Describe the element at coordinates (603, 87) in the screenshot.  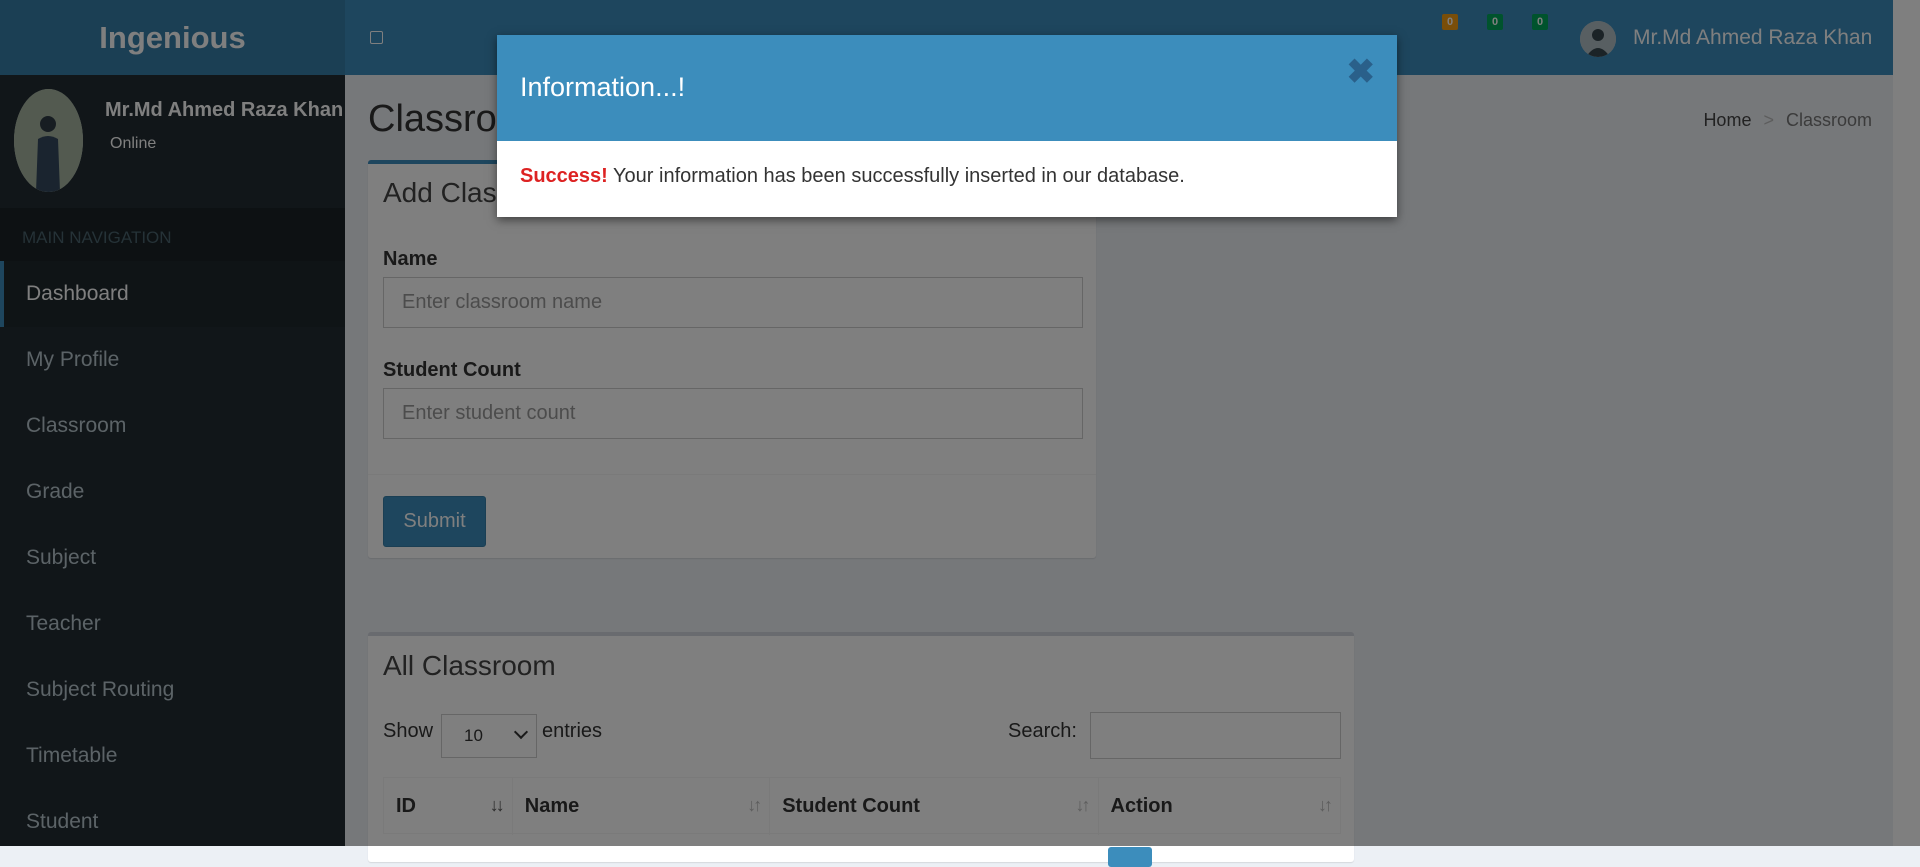
I see `modal-title: Information...!` at that location.